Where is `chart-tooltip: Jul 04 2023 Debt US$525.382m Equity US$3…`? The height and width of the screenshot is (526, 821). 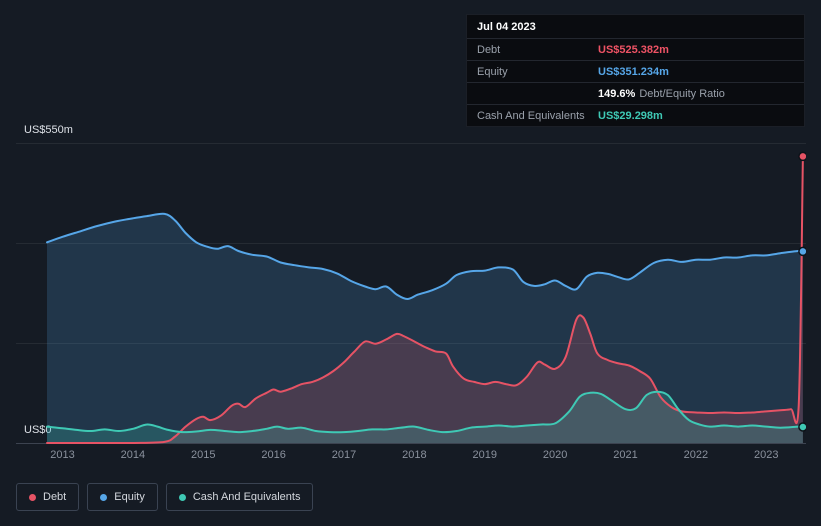 chart-tooltip: Jul 04 2023 Debt US$525.382m Equity US$3… is located at coordinates (635, 70).